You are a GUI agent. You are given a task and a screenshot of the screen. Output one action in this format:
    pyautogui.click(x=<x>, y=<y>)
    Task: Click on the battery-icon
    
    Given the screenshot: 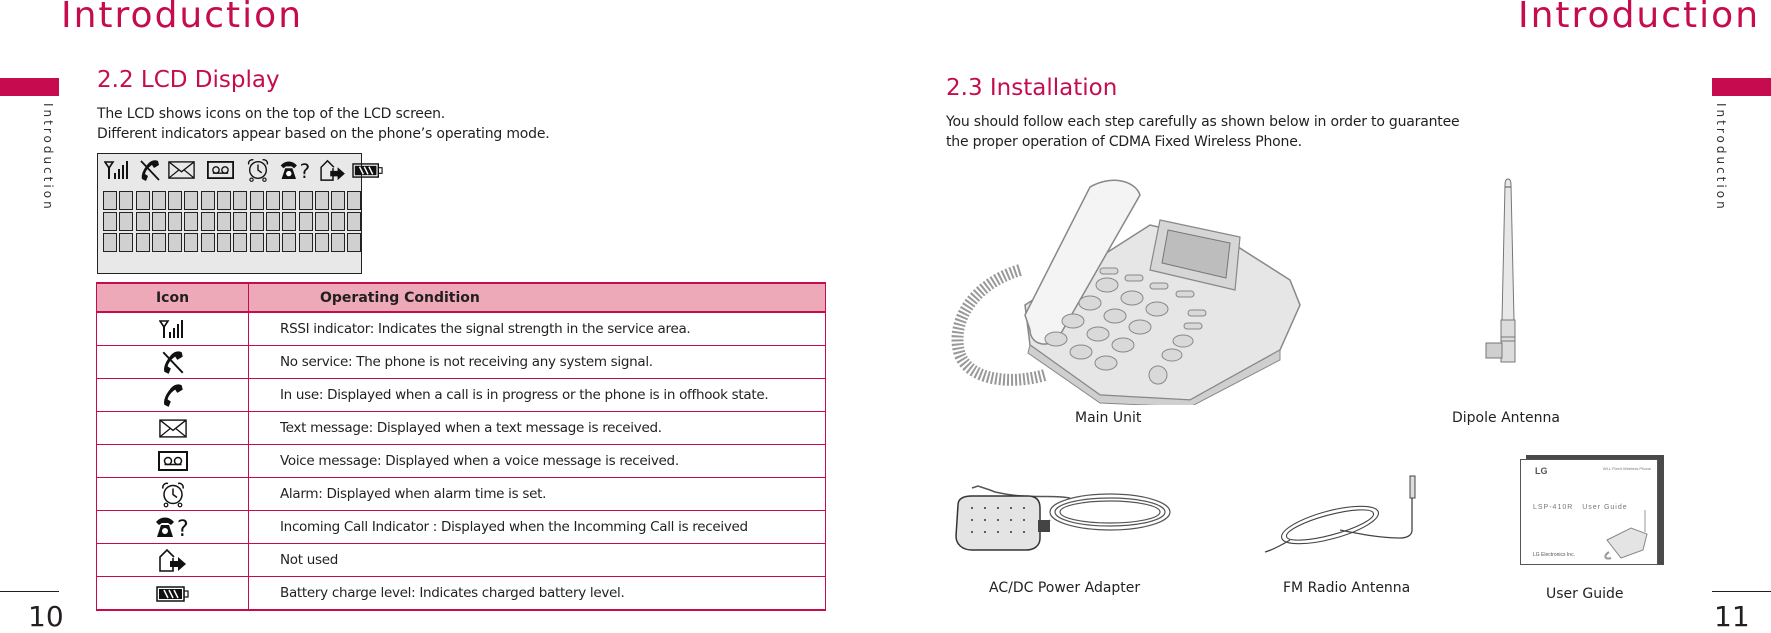 What is the action you would take?
    pyautogui.click(x=173, y=594)
    